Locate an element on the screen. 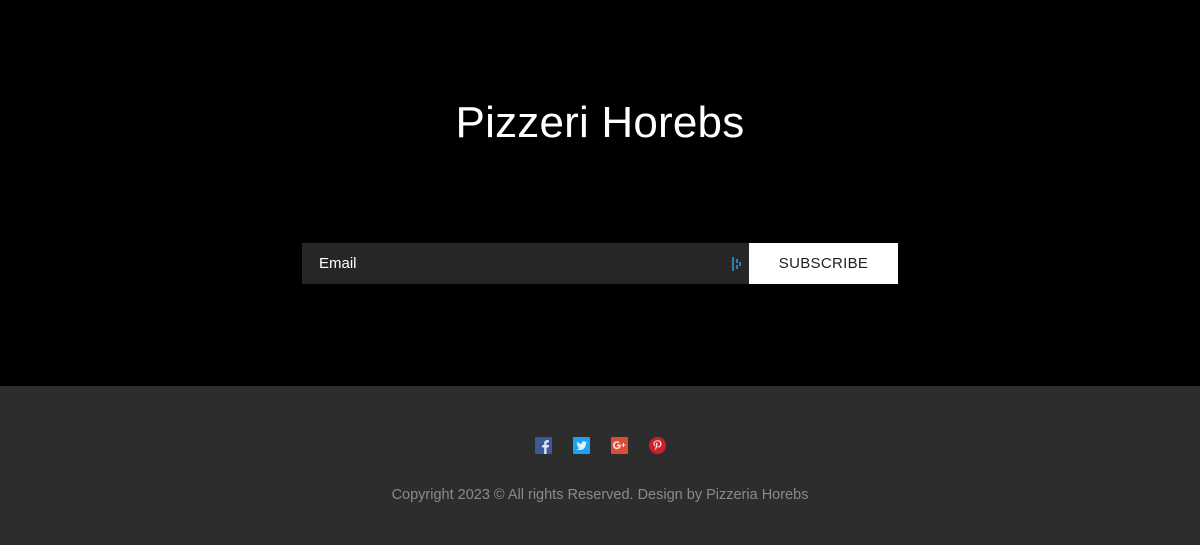  subscribe-button: SUBSCRIBE is located at coordinates (823, 263).